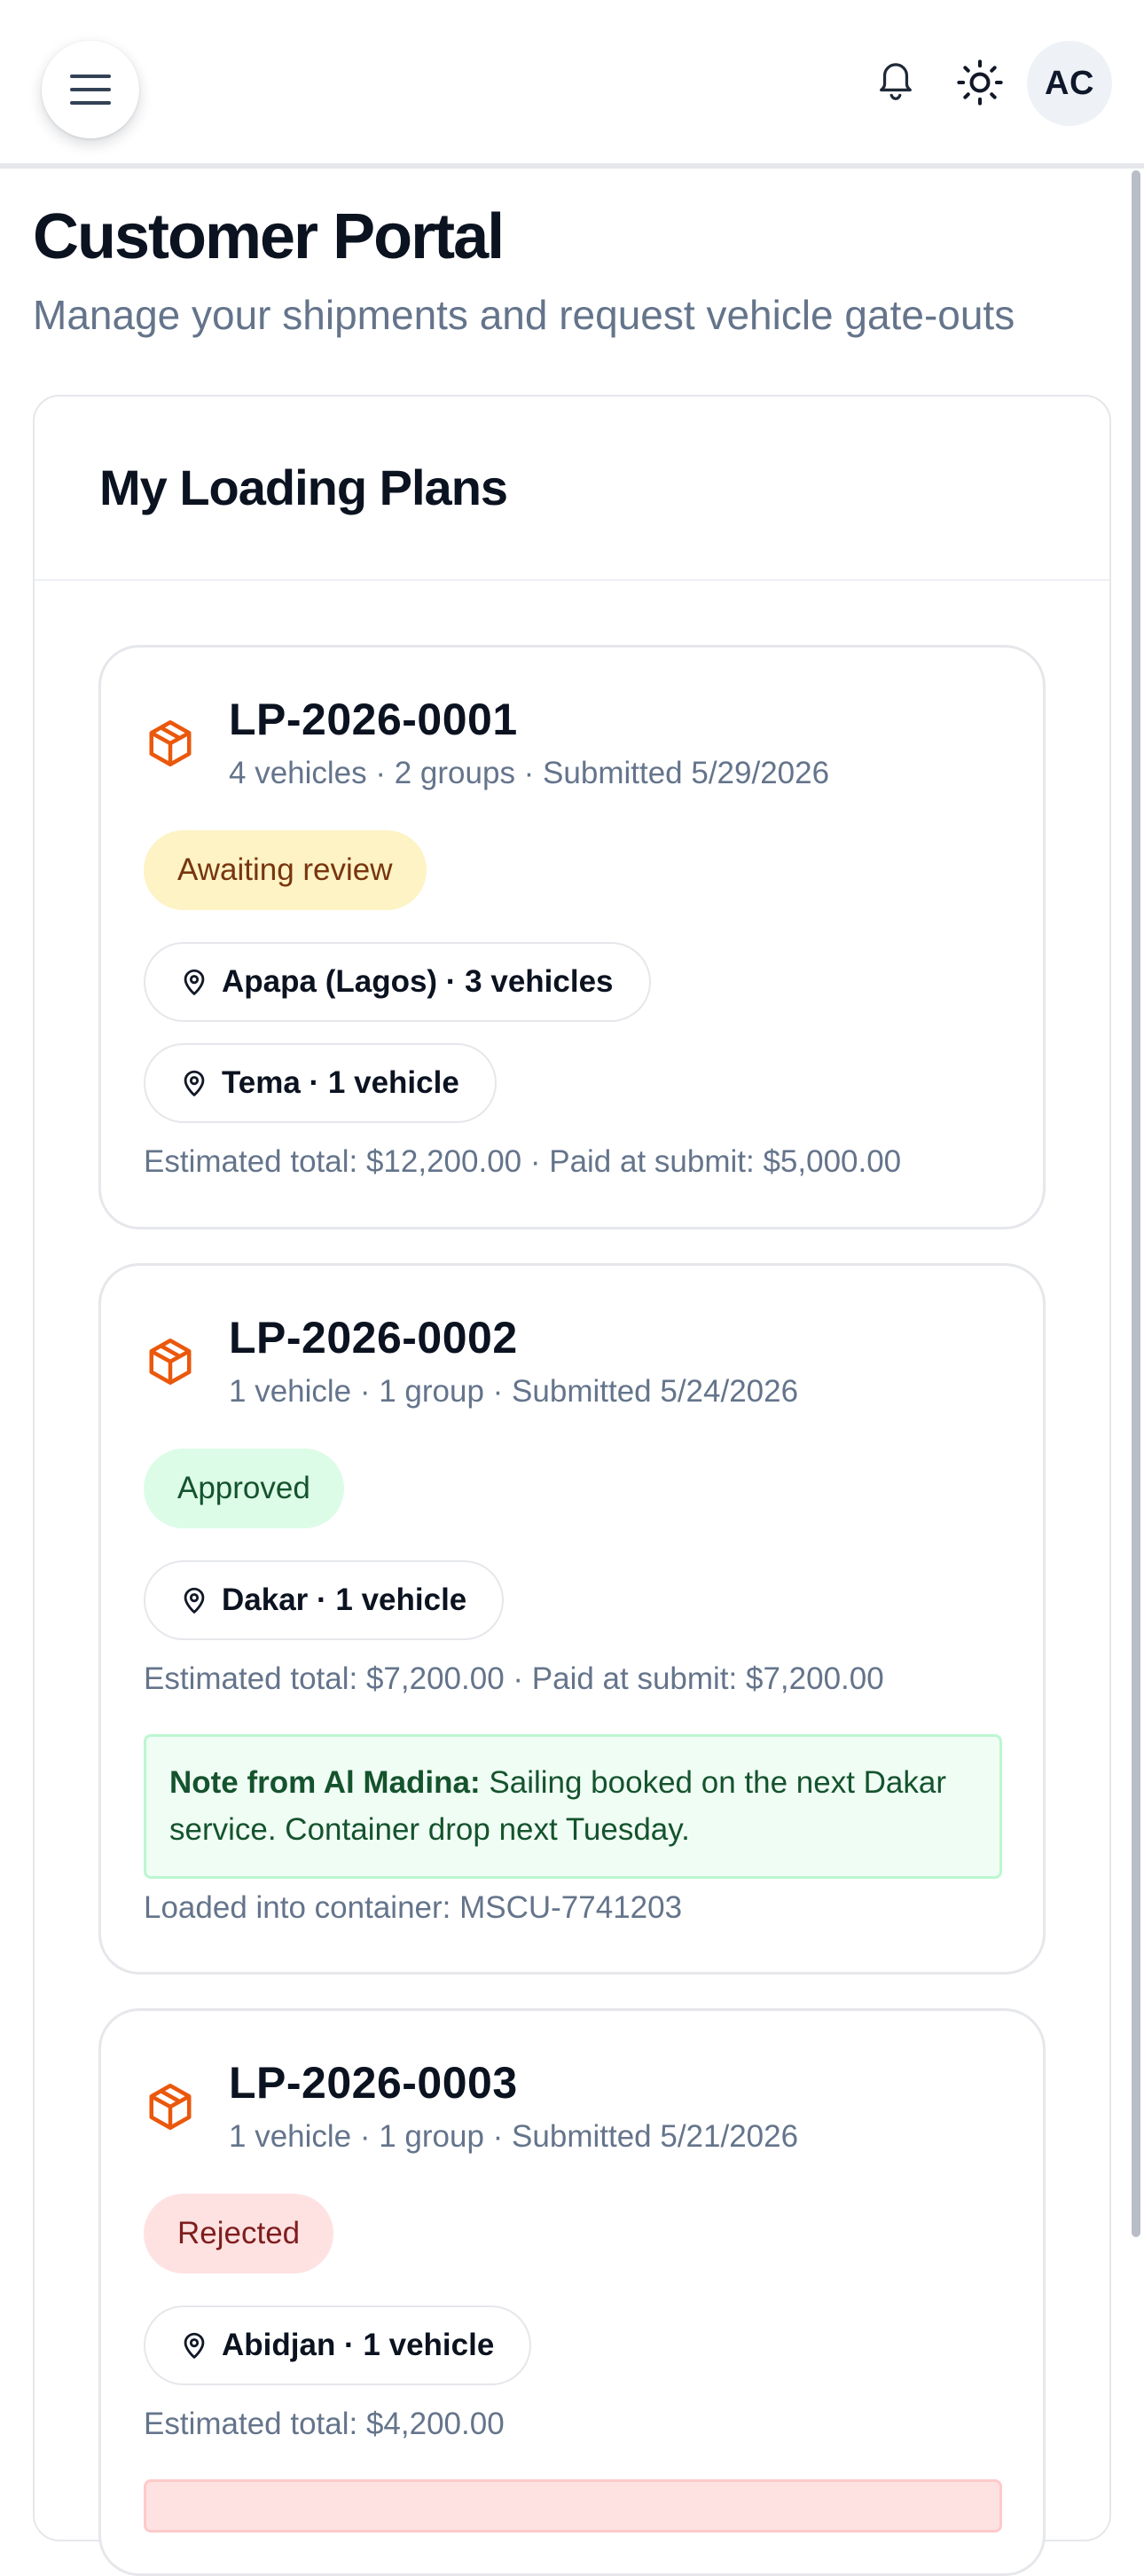  What do you see at coordinates (359, 2345) in the screenshot?
I see `destination-label: Abidjan · 1 vehicle` at bounding box center [359, 2345].